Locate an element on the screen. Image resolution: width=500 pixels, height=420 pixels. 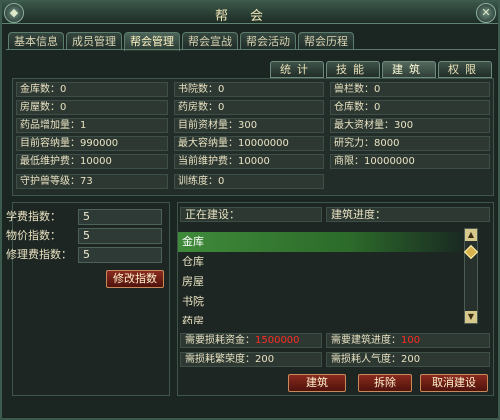
tab-basic-info: 基本信息 is located at coordinates (36, 41).